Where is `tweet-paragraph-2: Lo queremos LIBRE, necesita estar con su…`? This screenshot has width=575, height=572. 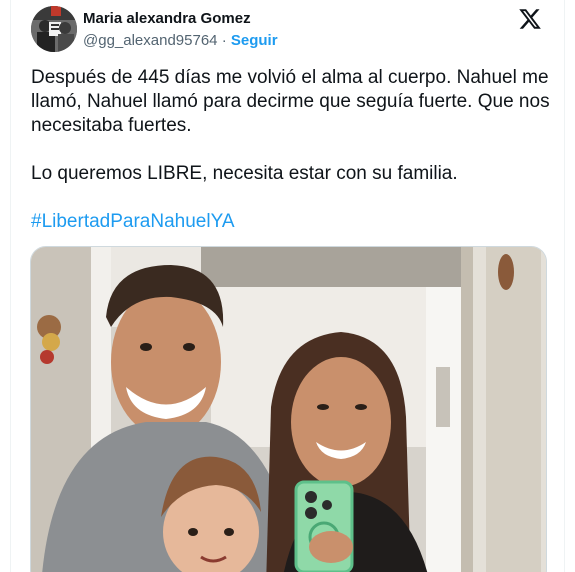 tweet-paragraph-2: Lo queremos LIBRE, necesita estar con su… is located at coordinates (244, 173).